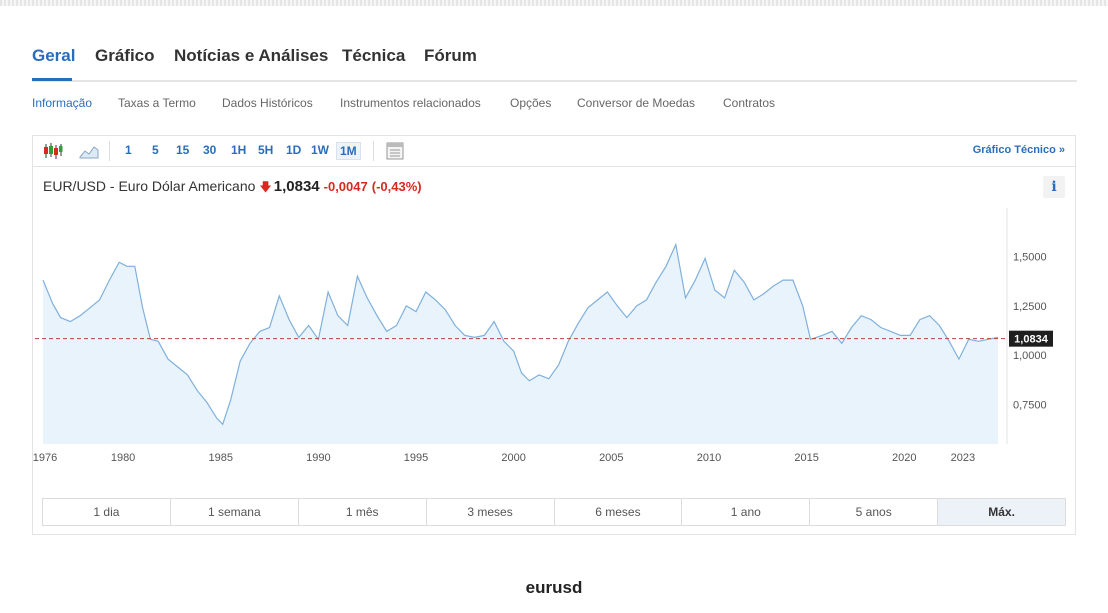 This screenshot has width=1108, height=613. What do you see at coordinates (554, 587) in the screenshot?
I see `page-caption: eurusd` at bounding box center [554, 587].